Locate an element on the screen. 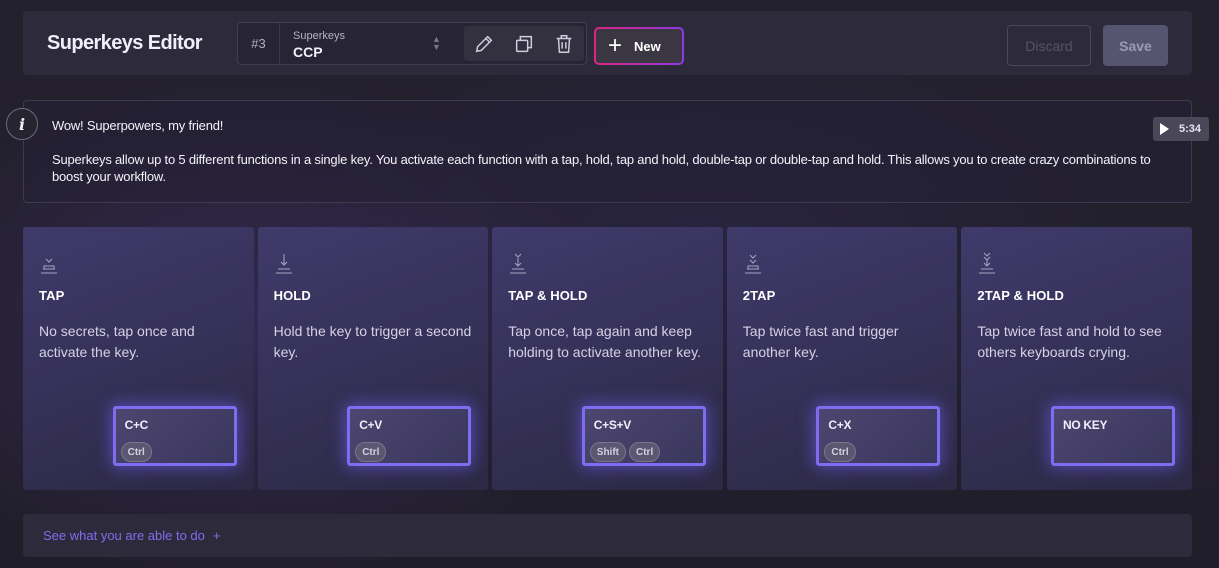  copy-icon is located at coordinates (524, 43).